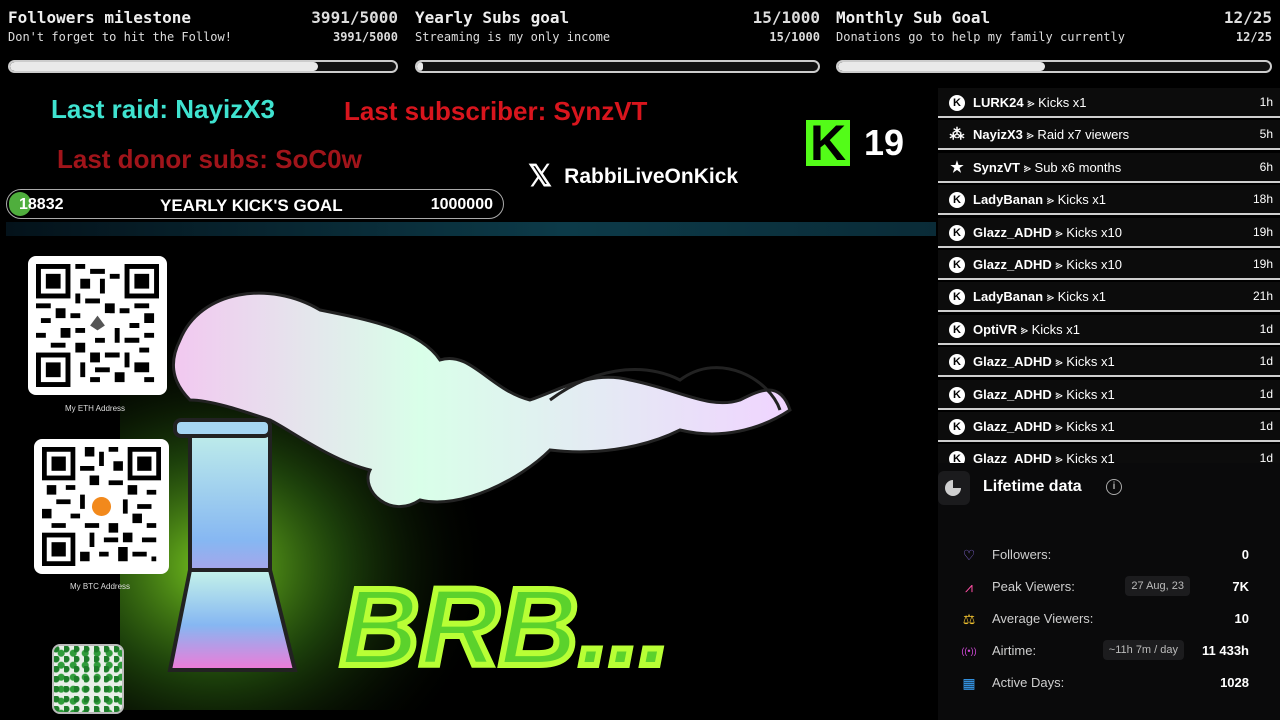  Describe the element at coordinates (1026, 330) in the screenshot. I see `event-description: OptiVR ⪢ Kicks x1` at that location.